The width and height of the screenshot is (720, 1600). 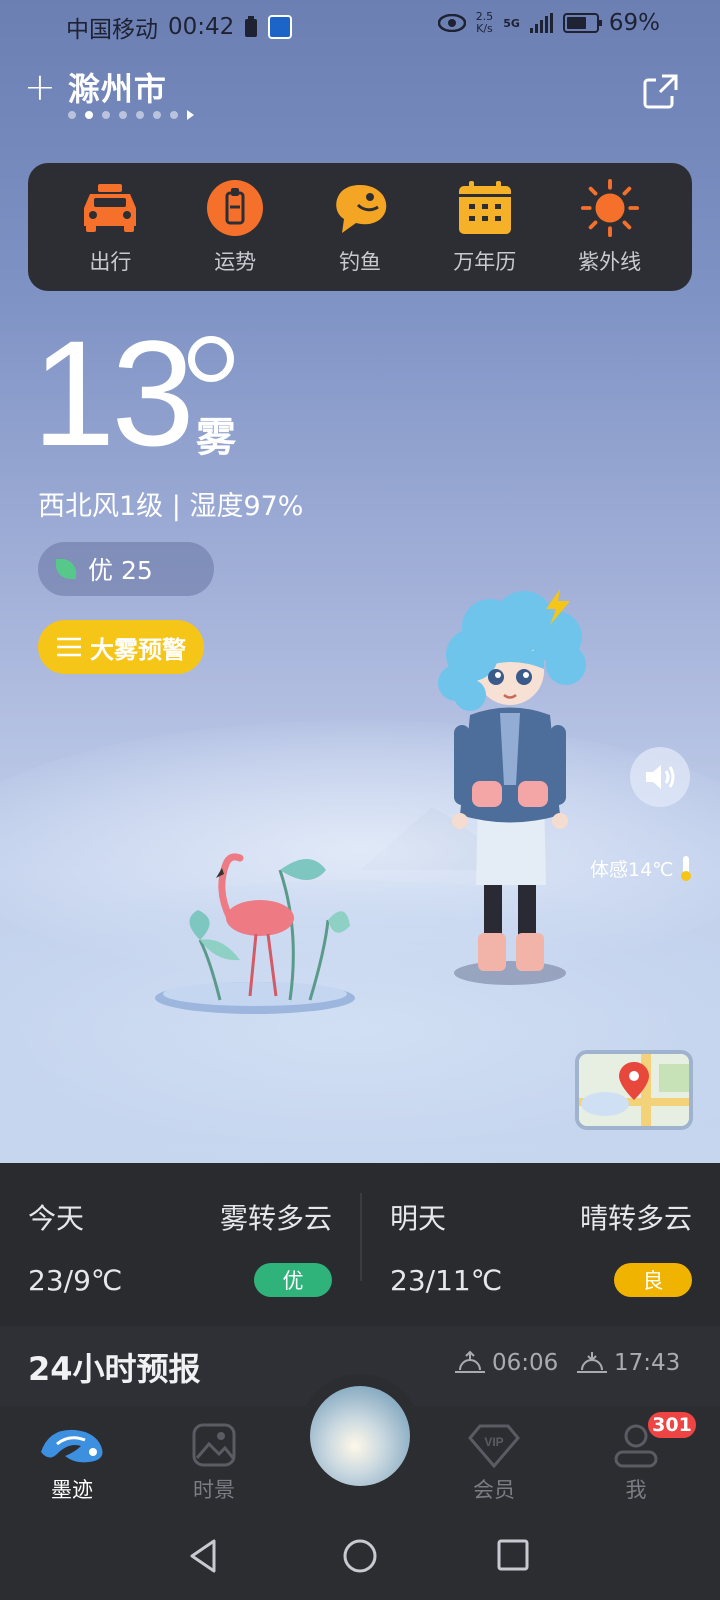 What do you see at coordinates (592, 1362) in the screenshot?
I see `sunset-icon` at bounding box center [592, 1362].